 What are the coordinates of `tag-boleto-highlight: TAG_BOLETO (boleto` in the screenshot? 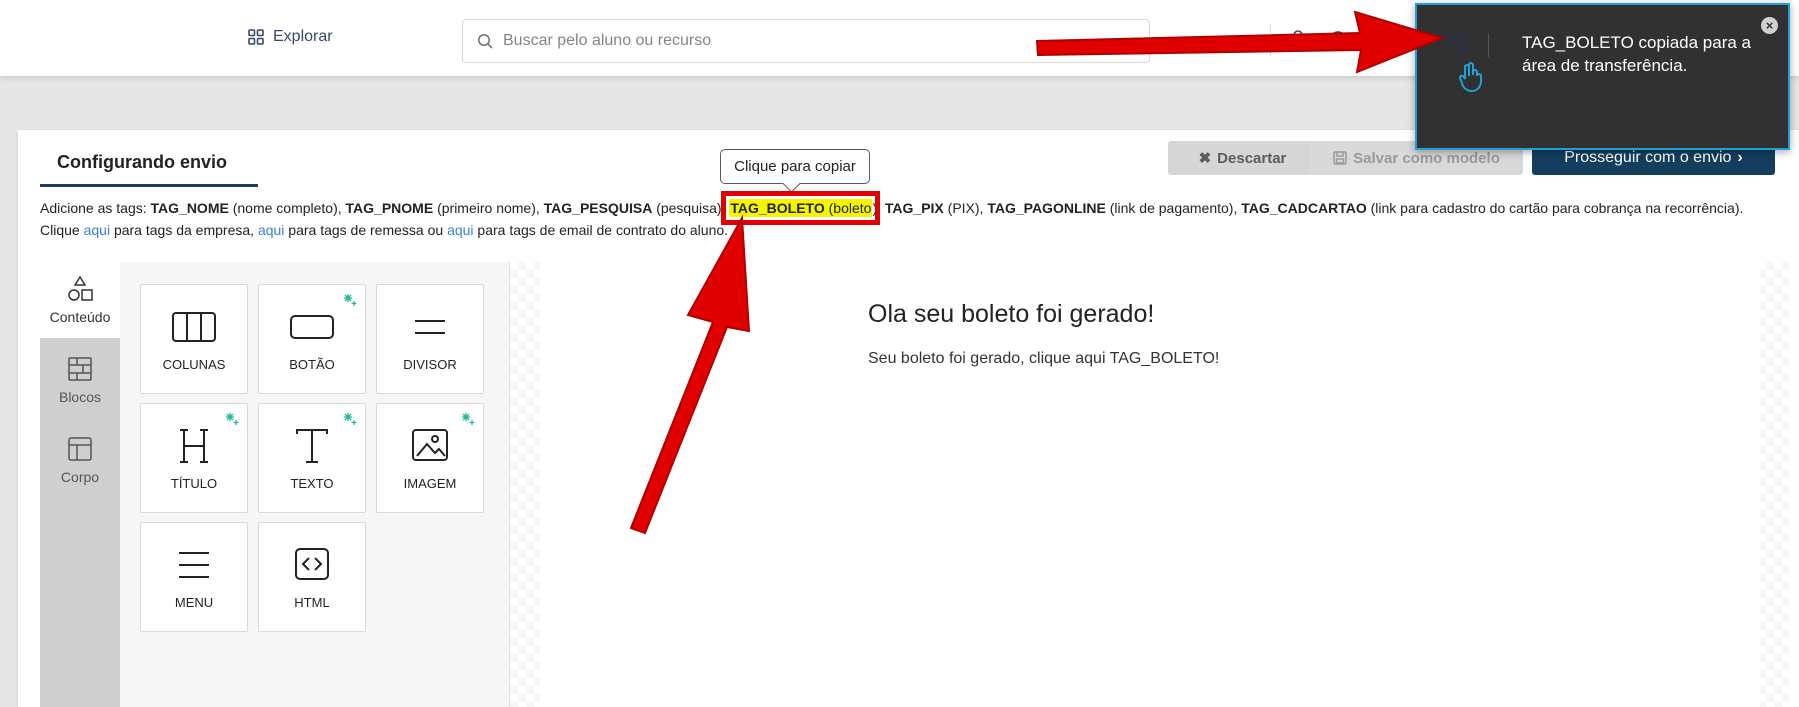 It's located at (801, 208).